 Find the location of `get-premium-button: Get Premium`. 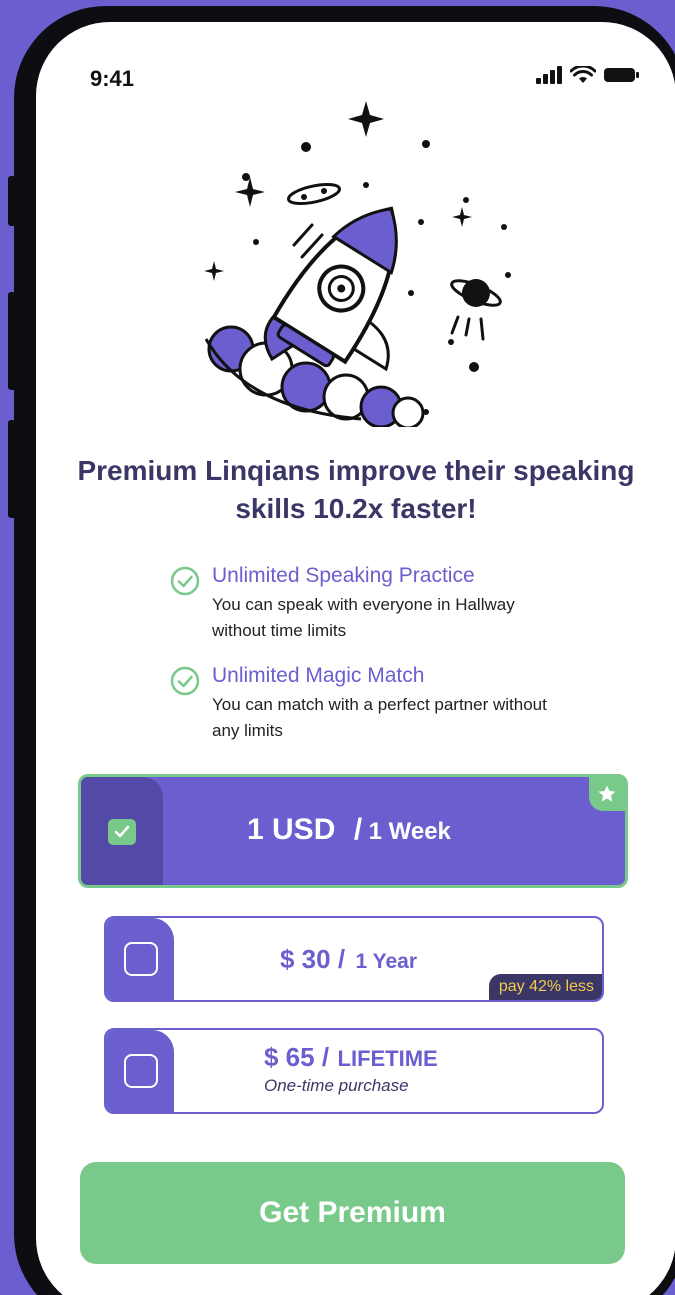

get-premium-button: Get Premium is located at coordinates (352, 1213).